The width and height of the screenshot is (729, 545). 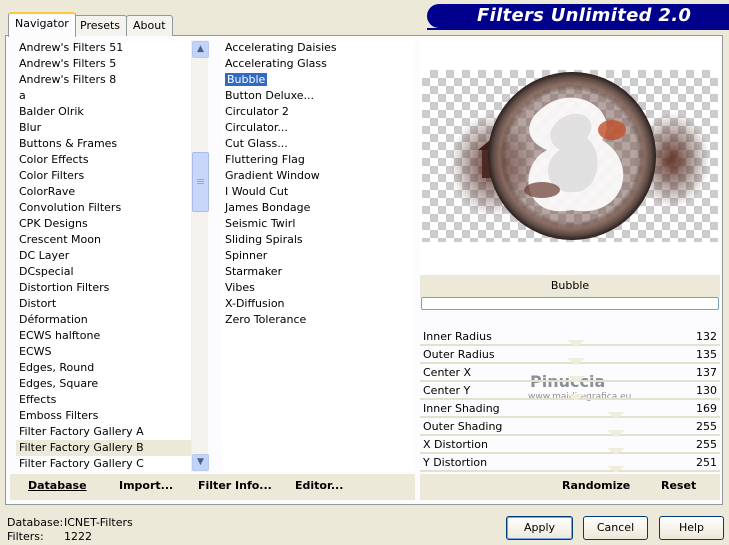 What do you see at coordinates (318, 112) in the screenshot?
I see `filter-item: Circulator 2` at bounding box center [318, 112].